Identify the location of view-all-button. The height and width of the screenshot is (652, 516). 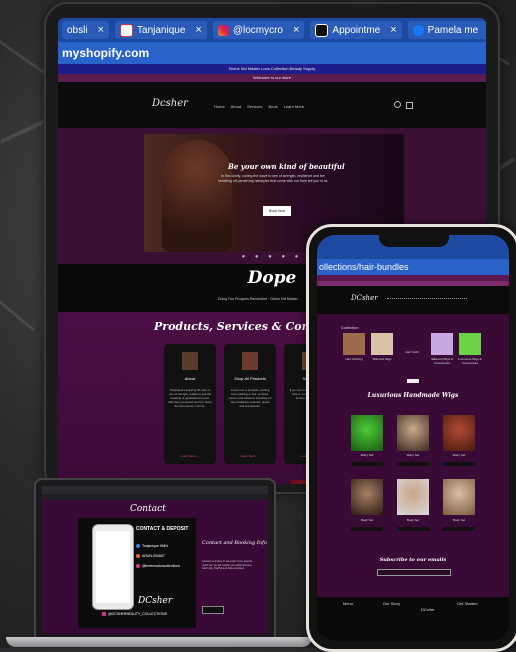
(413, 381).